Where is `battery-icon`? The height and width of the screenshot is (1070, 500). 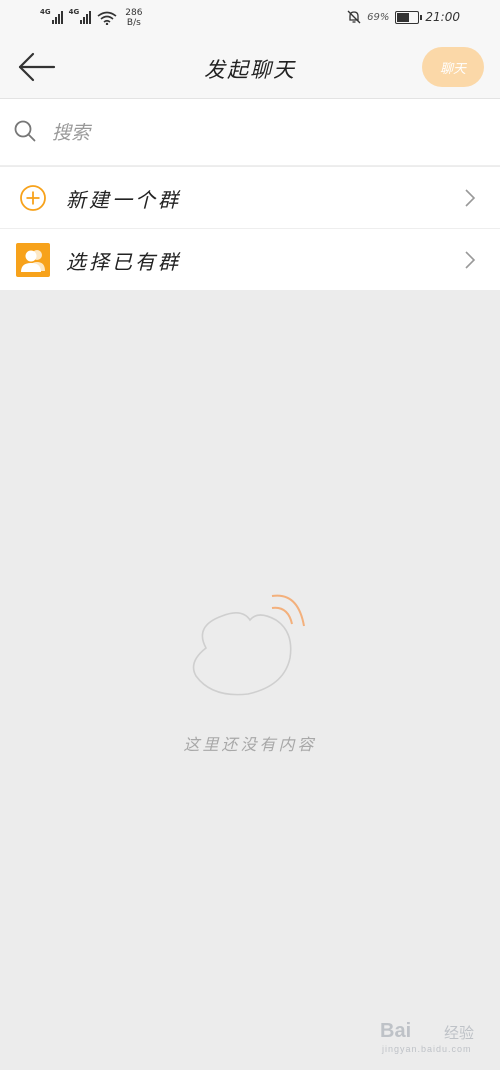 battery-icon is located at coordinates (409, 17).